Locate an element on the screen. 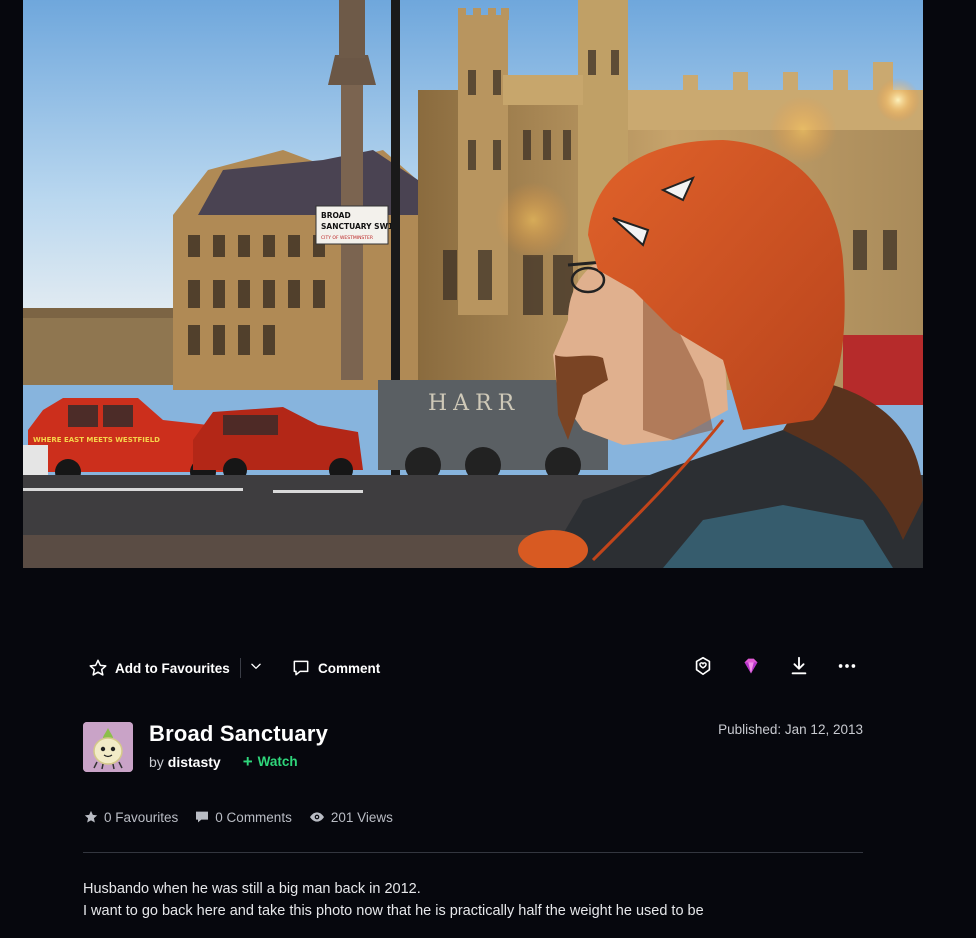 The height and width of the screenshot is (938, 976). star-icon is located at coordinates (98, 668).